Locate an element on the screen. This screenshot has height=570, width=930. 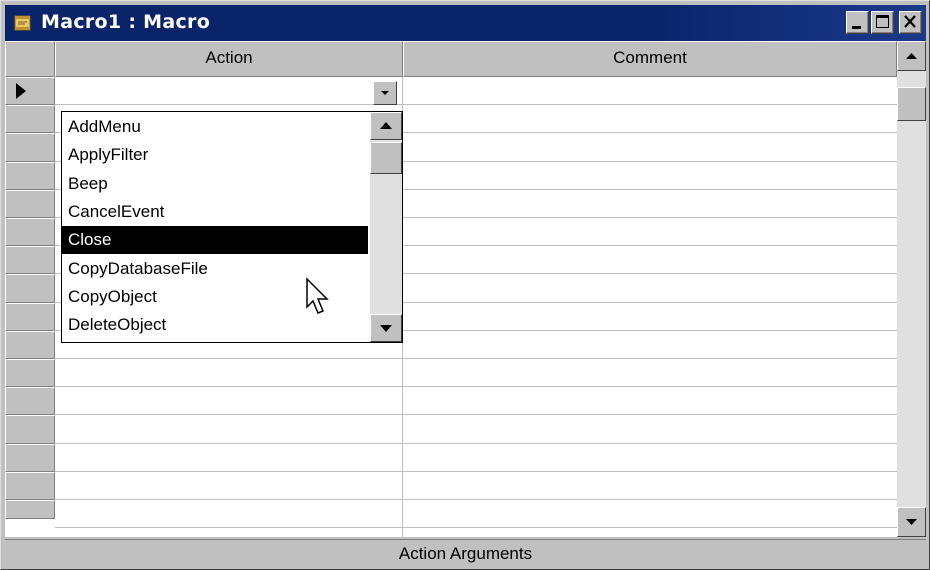
dropdown-item-applyfilter: ApplyFilter is located at coordinates (108, 155).